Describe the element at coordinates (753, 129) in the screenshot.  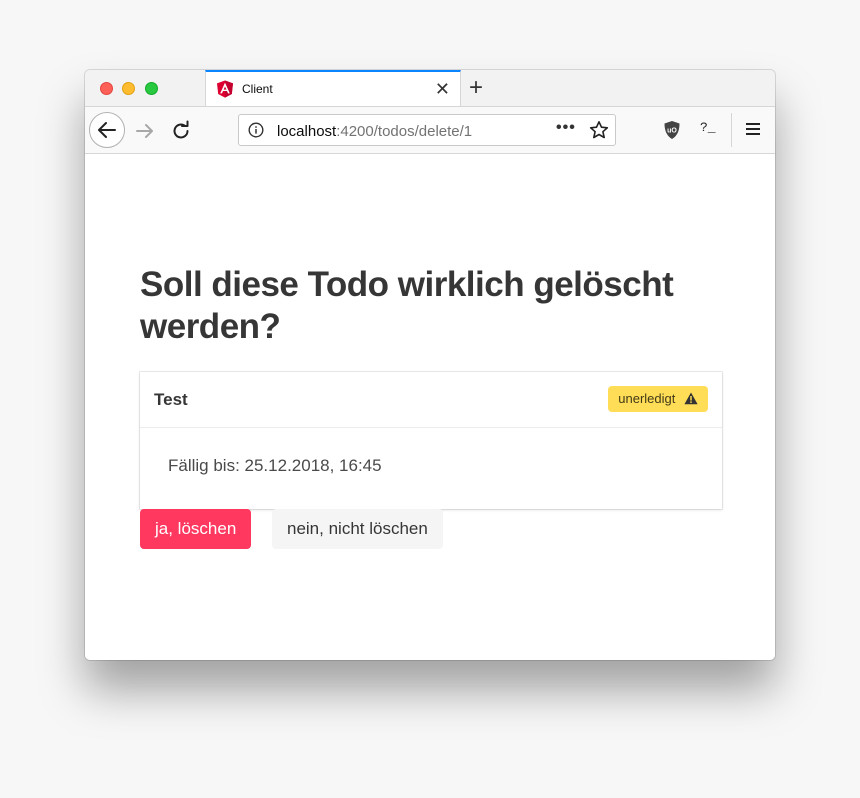
I see `hamburger-menu-icon` at that location.